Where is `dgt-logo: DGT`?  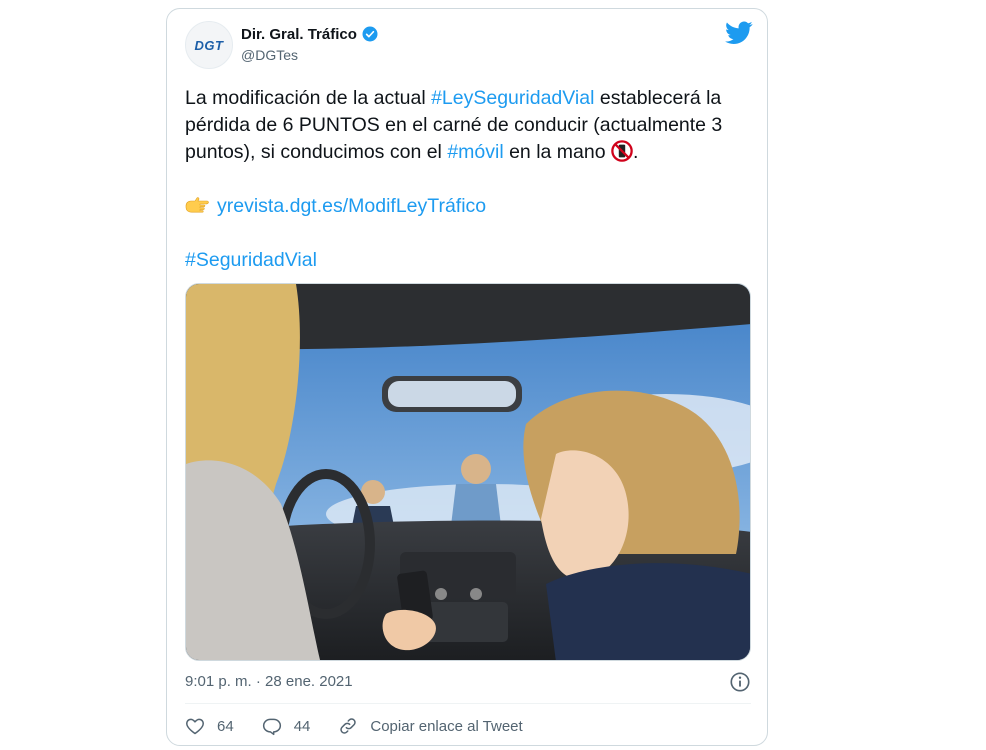 dgt-logo: DGT is located at coordinates (209, 45).